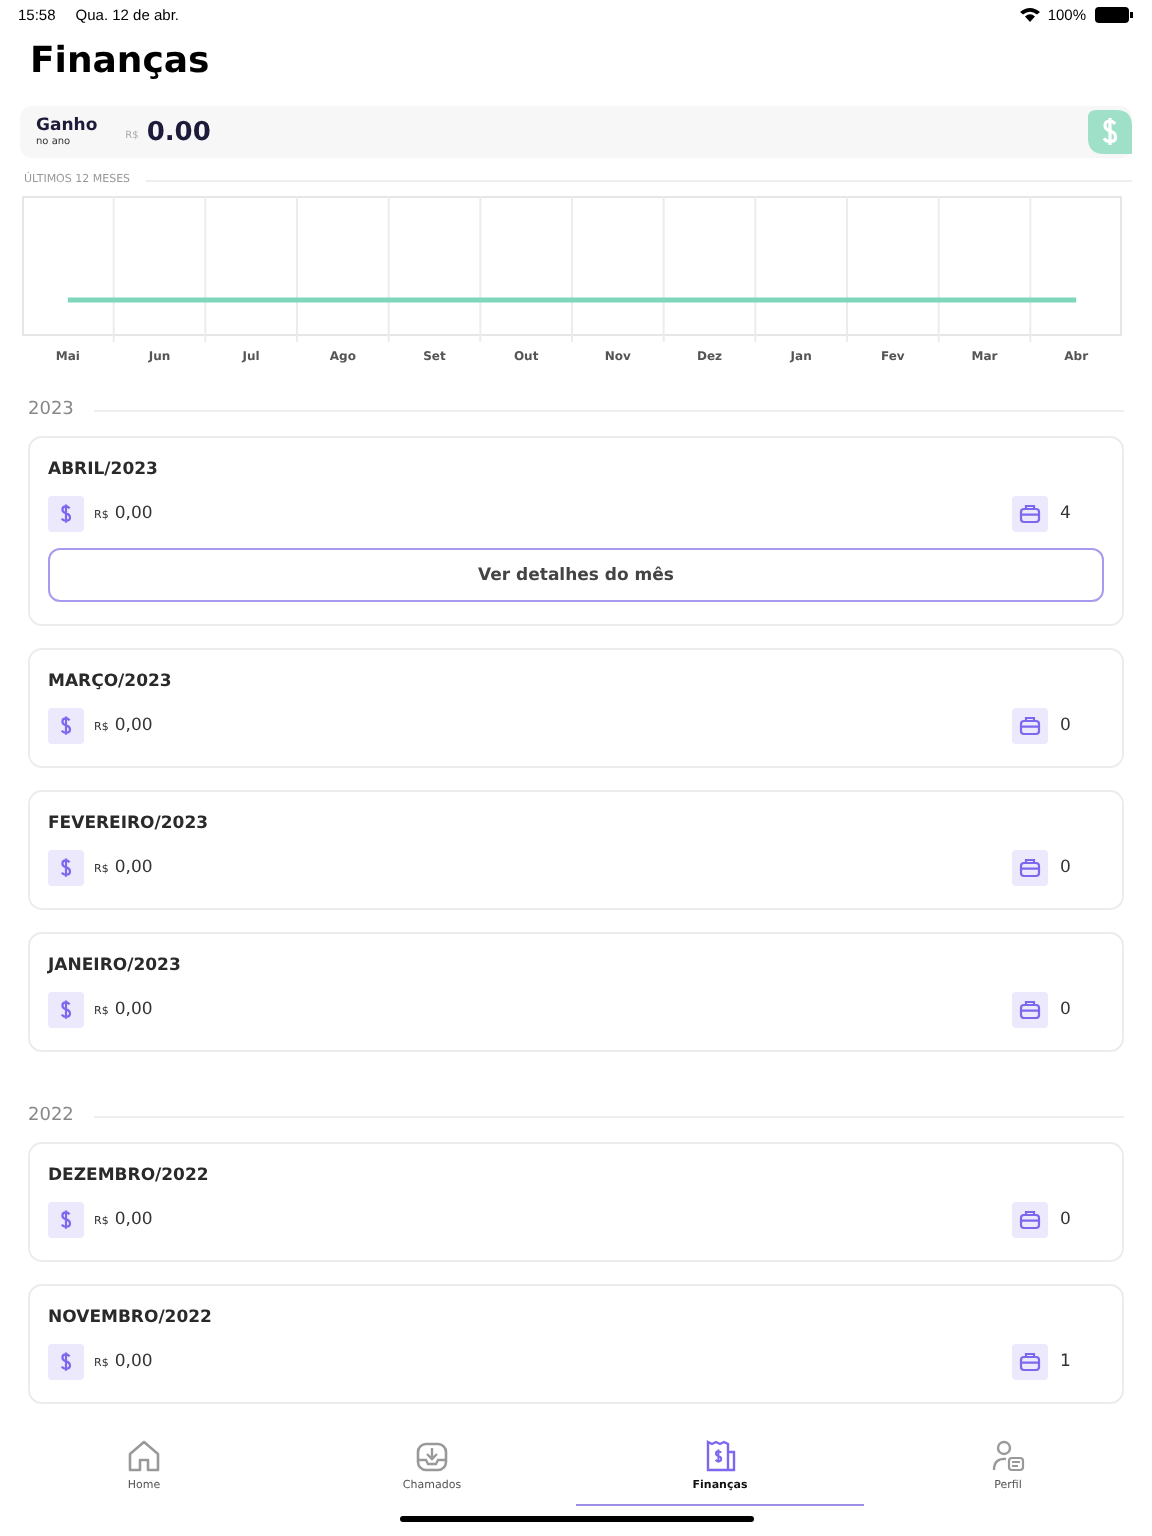  I want to click on month-details-button: Ver detalhes do mês, so click(576, 575).